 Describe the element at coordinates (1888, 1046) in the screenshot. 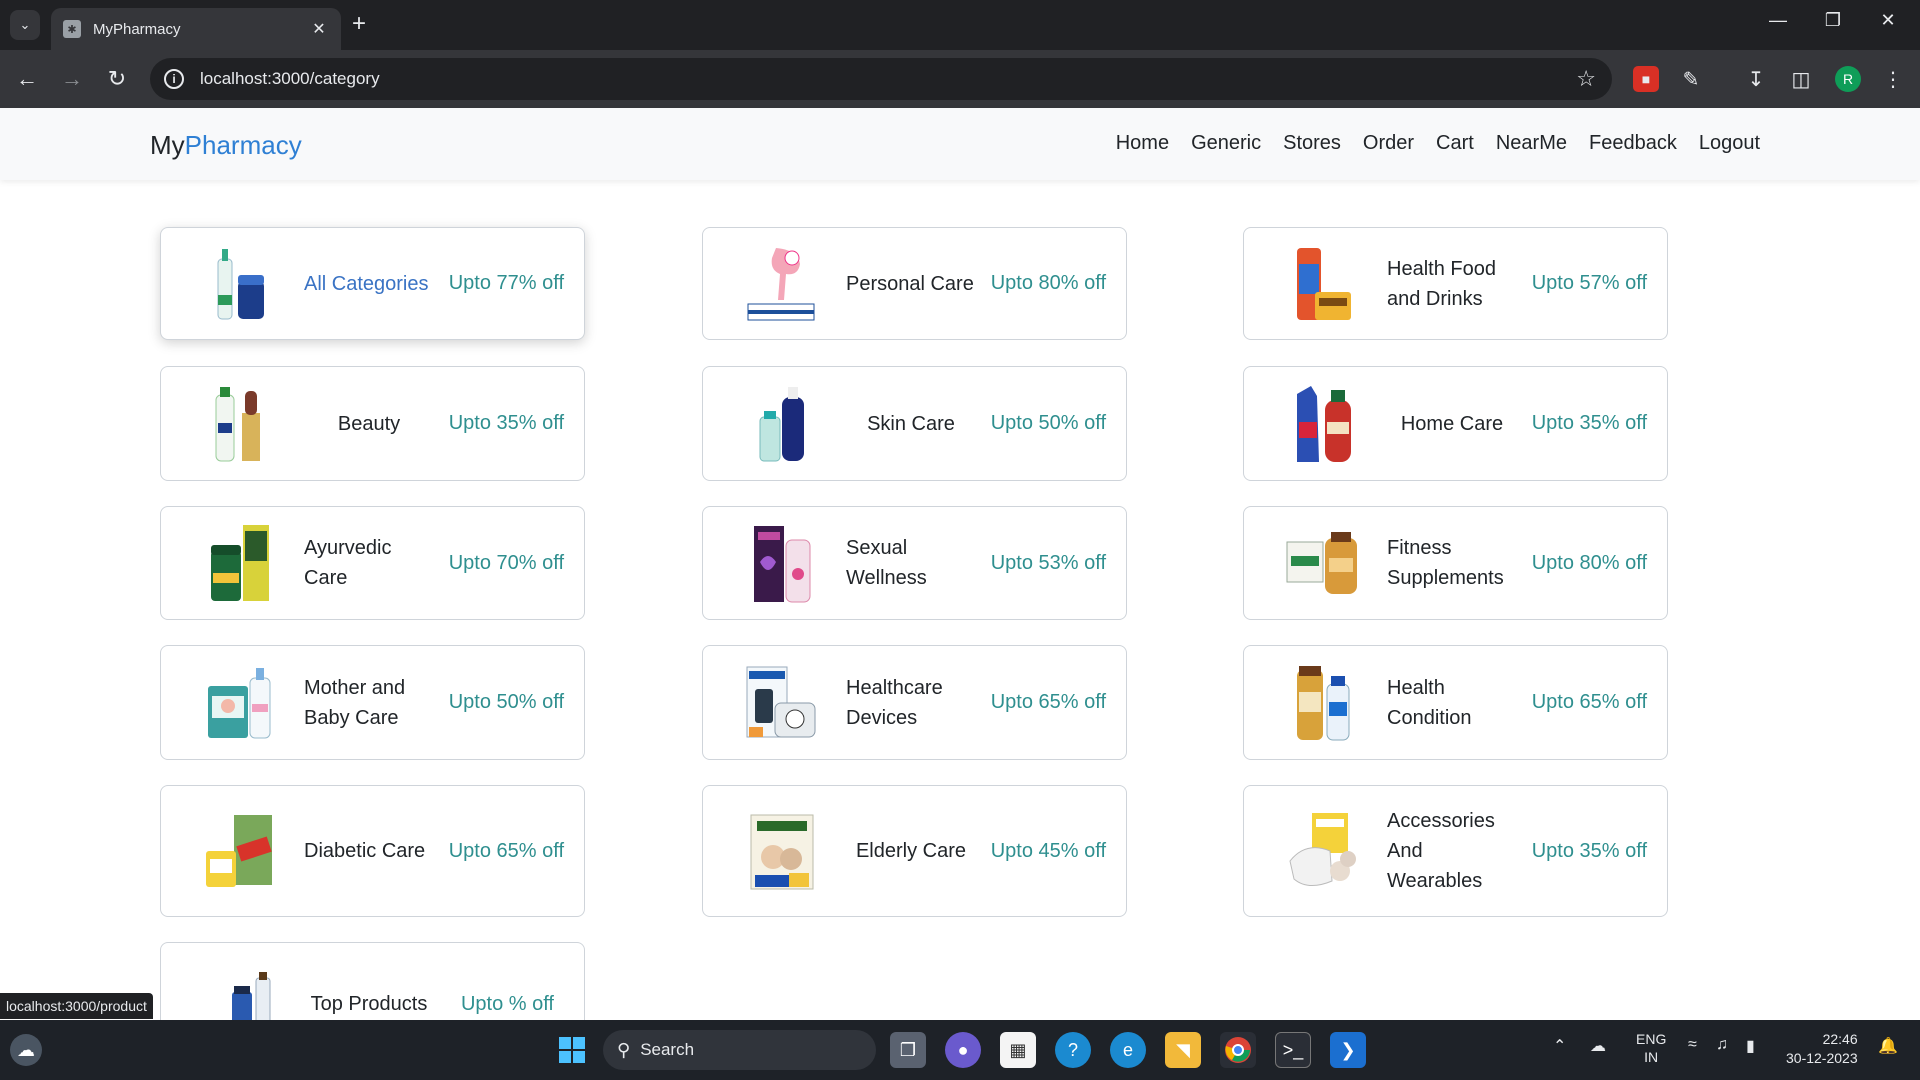

I see `notification-bell-icon: 🔔` at that location.